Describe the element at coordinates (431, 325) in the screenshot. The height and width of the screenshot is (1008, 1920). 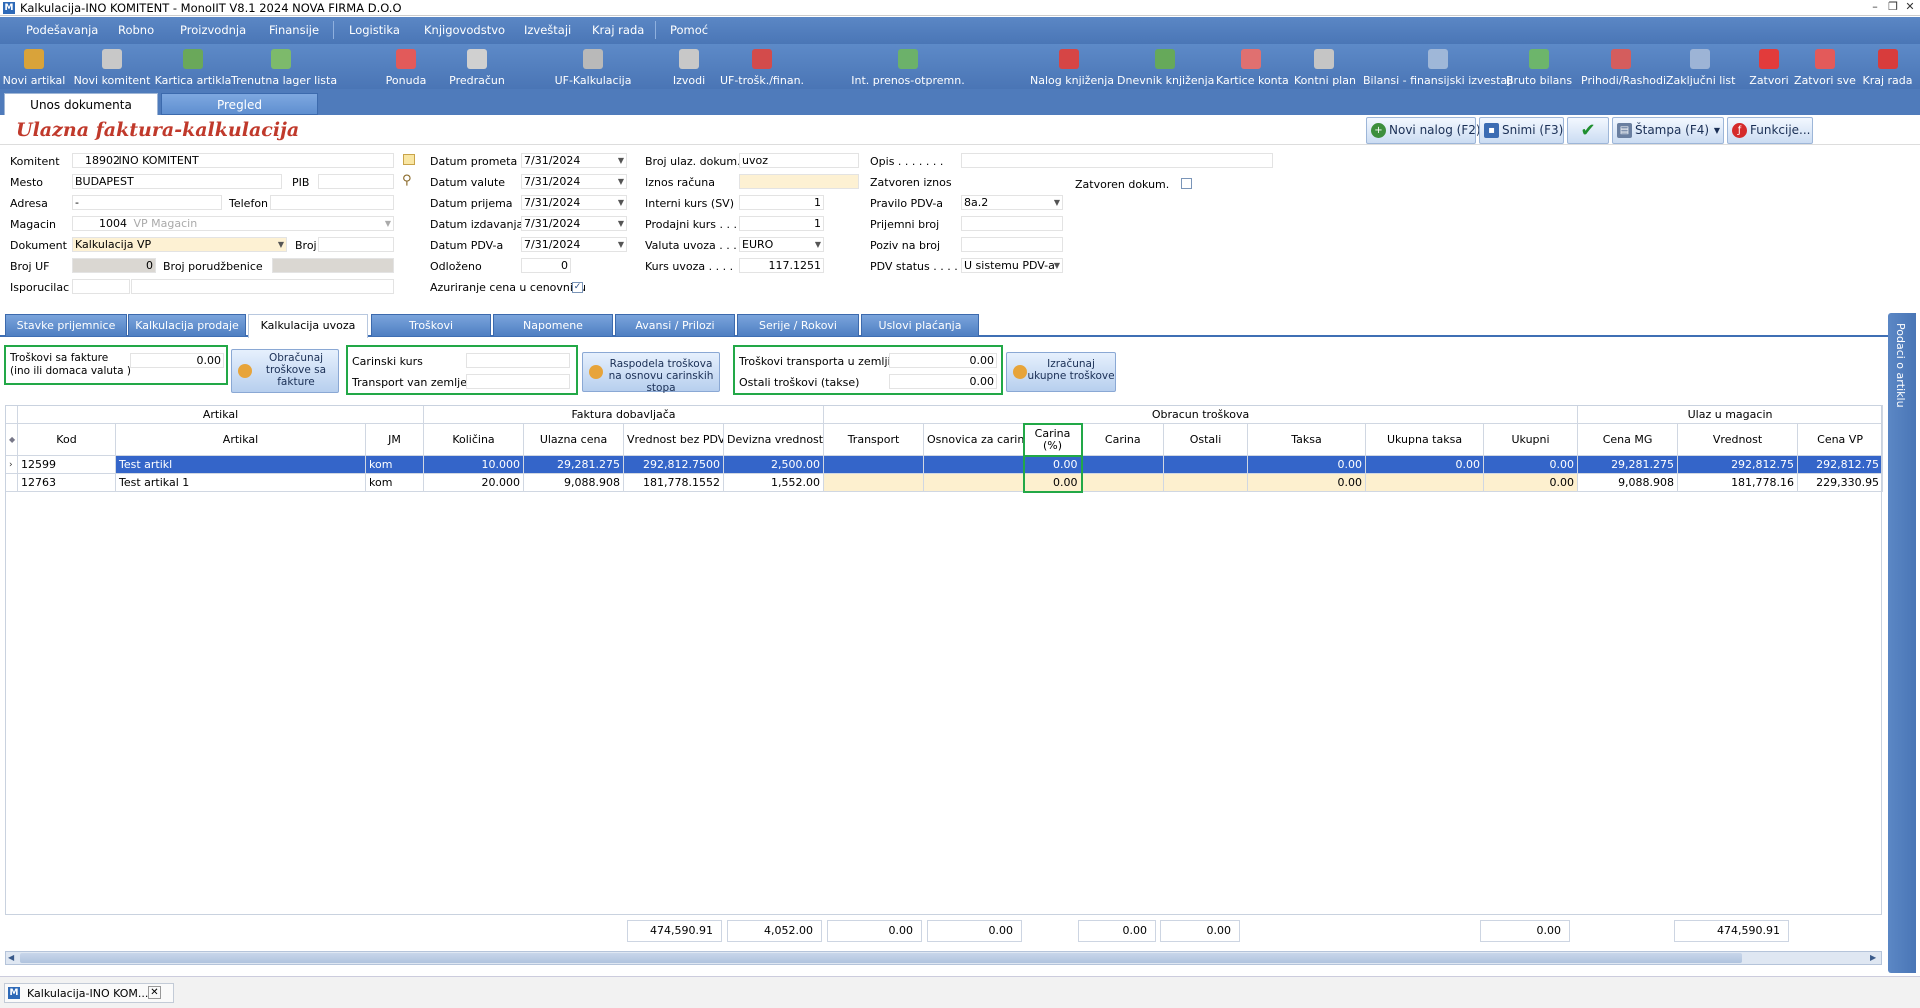
I see `tab-troskovi: Troškovi` at that location.